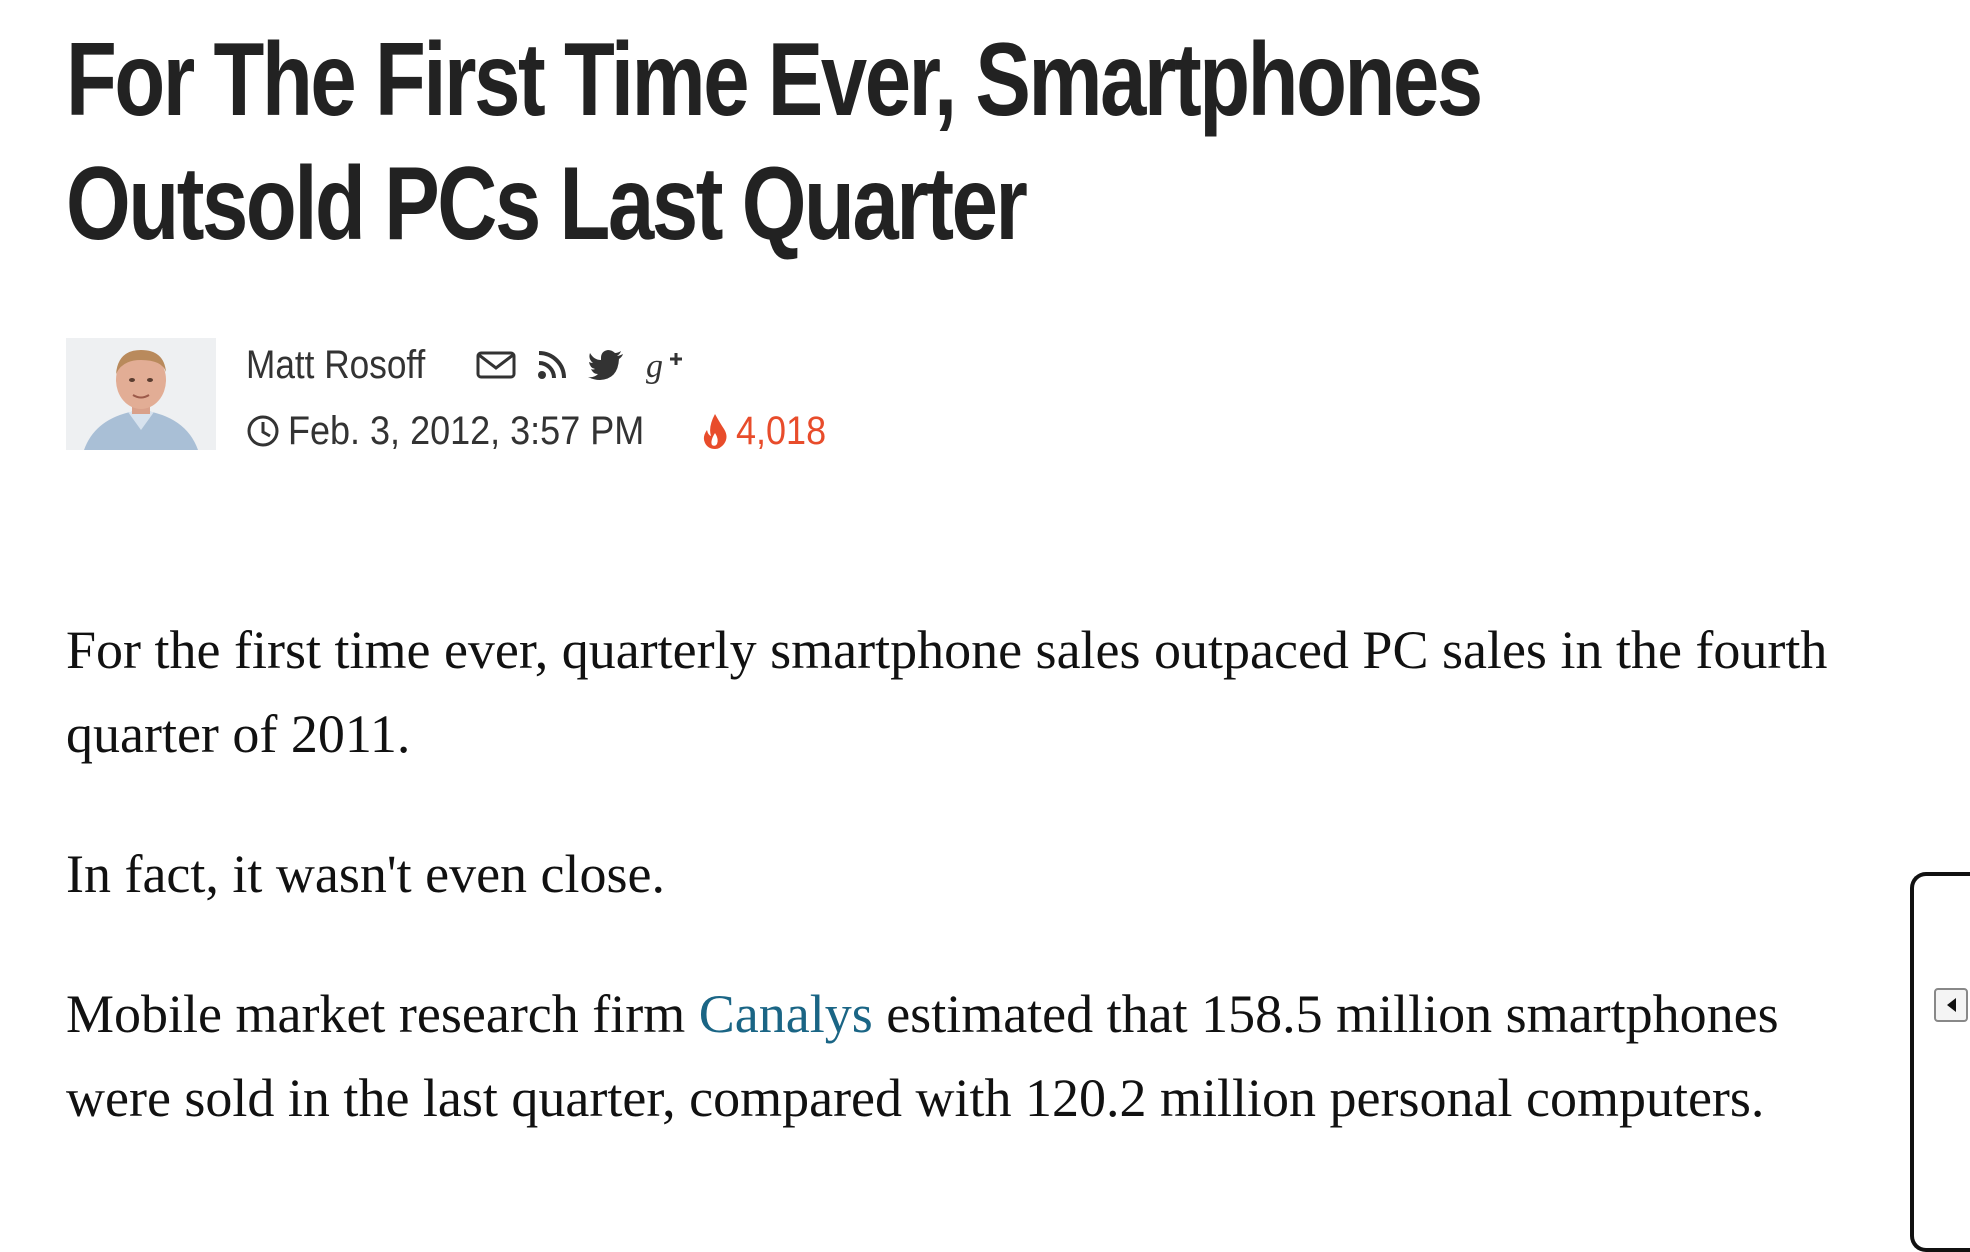 The width and height of the screenshot is (1970, 1252). I want to click on rss-icon, so click(552, 365).